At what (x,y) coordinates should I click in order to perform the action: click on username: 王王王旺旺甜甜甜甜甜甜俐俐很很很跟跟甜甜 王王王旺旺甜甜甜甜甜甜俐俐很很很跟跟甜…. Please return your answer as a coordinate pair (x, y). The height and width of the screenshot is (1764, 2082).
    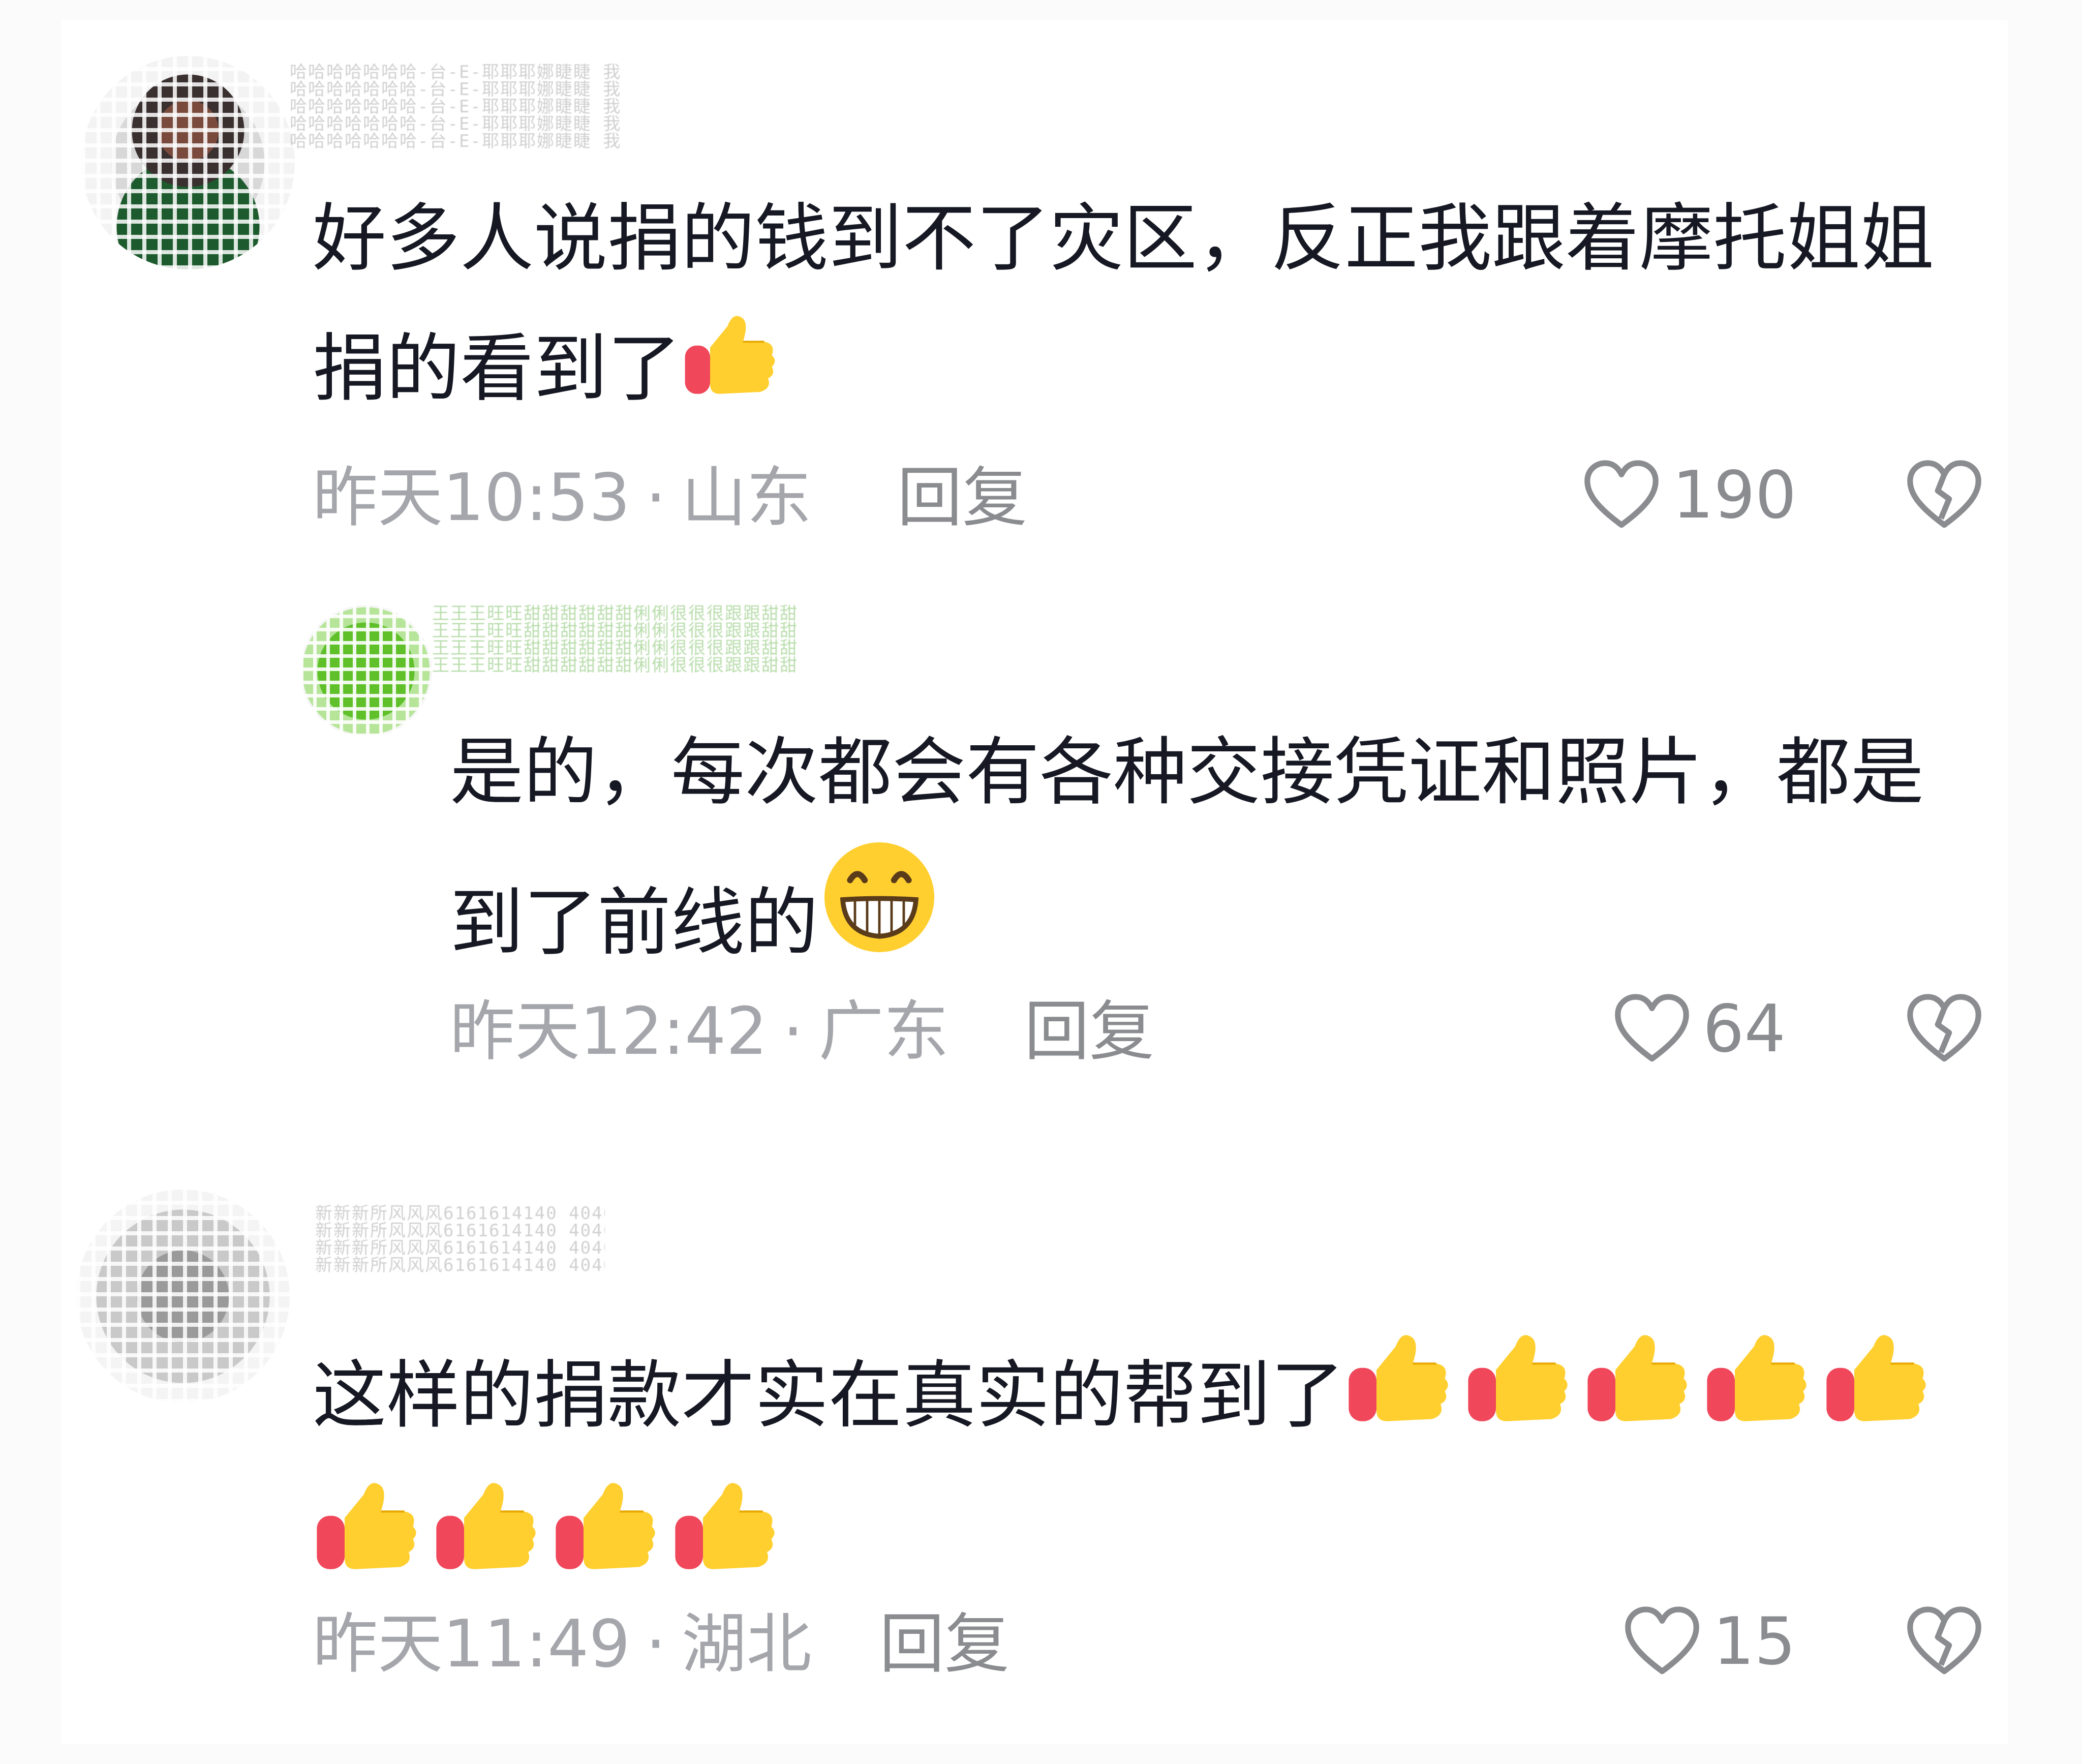
    Looking at the image, I should click on (772, 651).